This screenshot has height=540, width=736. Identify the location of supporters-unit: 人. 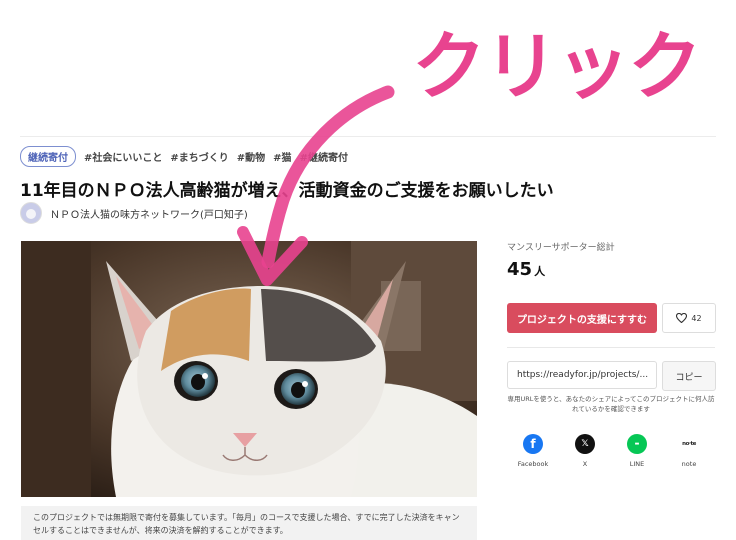
(540, 271).